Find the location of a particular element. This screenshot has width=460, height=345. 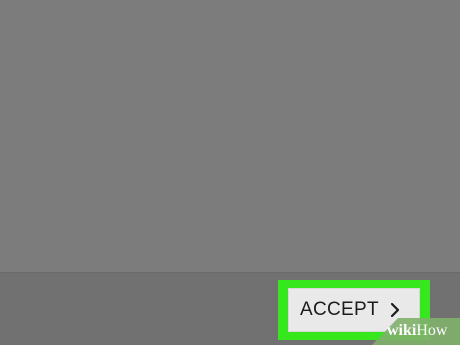

wikihow-watermark: wikiHow is located at coordinates (417, 331).